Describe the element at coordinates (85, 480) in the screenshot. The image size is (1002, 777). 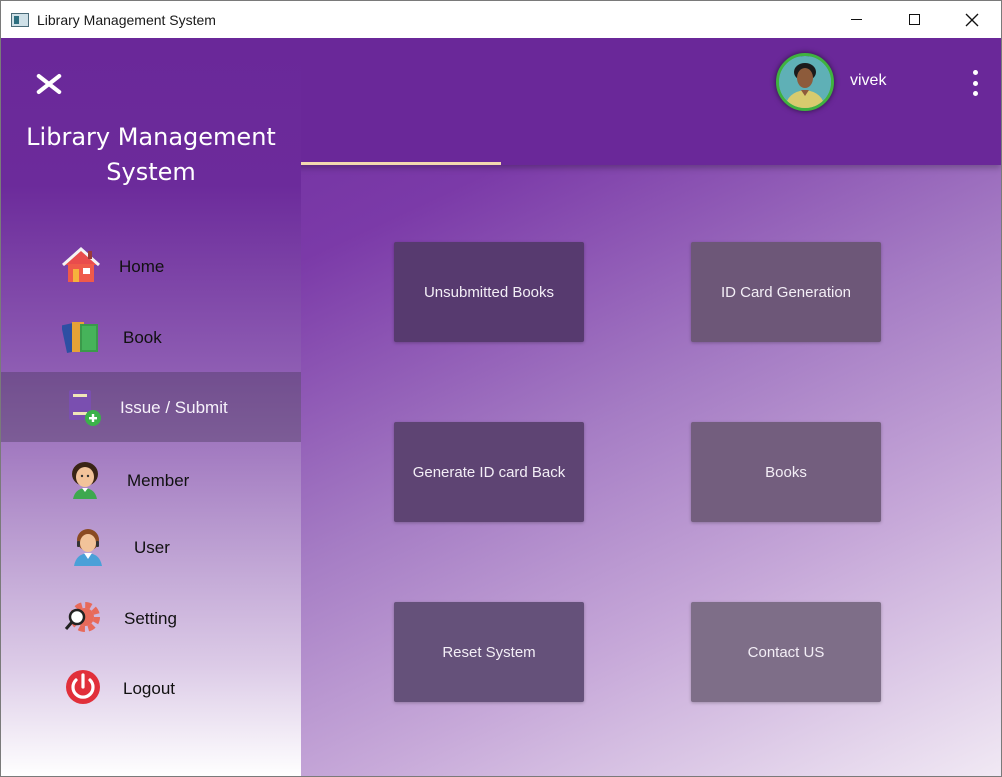
I see `member-icon` at that location.